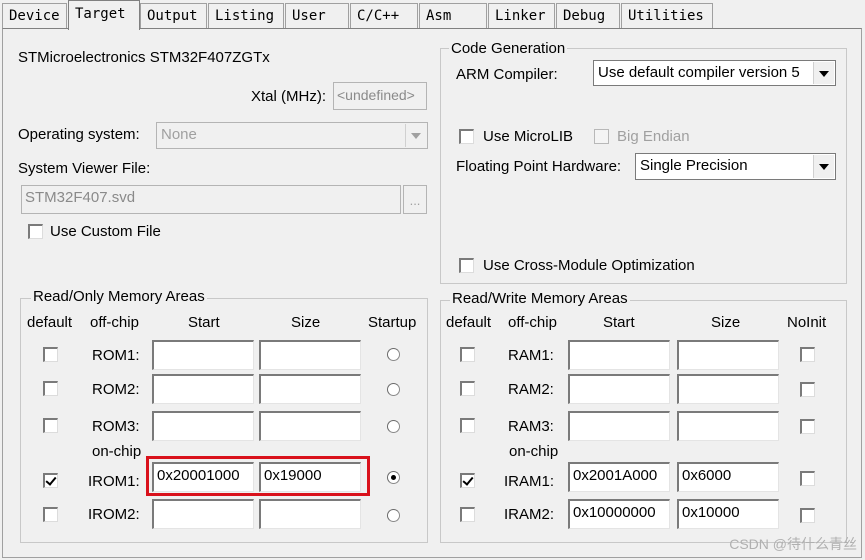  Describe the element at coordinates (35, 231) in the screenshot. I see `custom-file-checkbox` at that location.